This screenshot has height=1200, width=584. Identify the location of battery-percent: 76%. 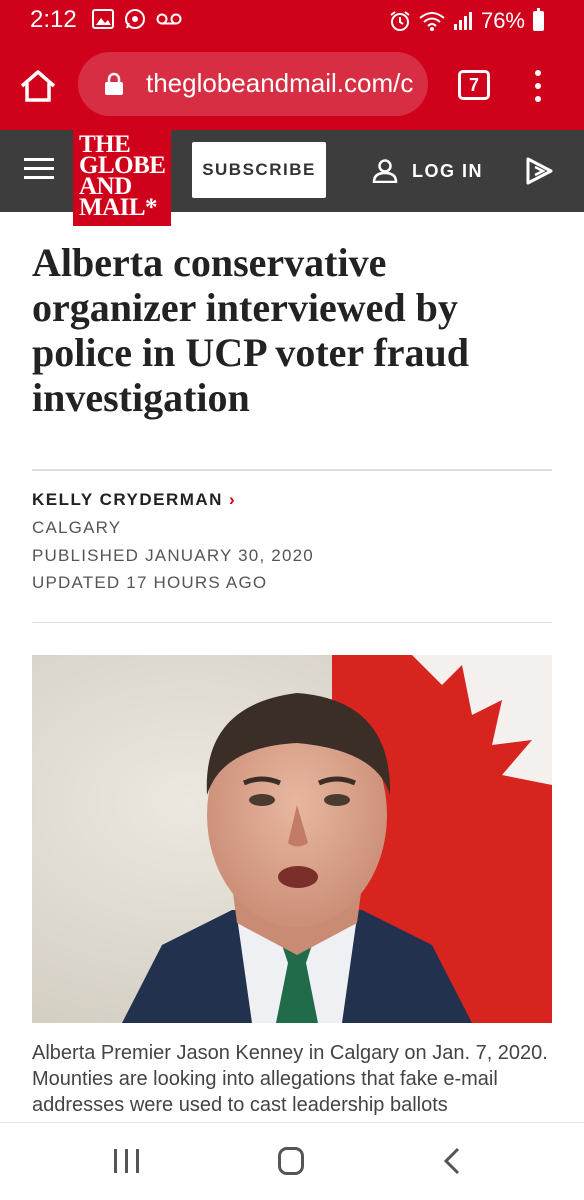
(502, 20).